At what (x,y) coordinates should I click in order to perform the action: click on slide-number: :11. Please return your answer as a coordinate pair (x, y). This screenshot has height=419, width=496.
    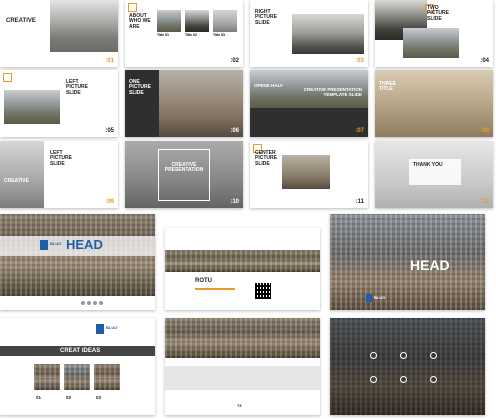
    Looking at the image, I should click on (359, 202).